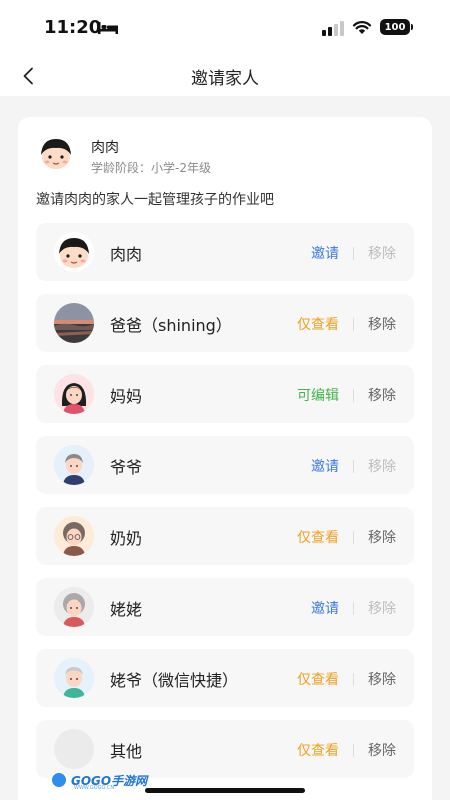 The height and width of the screenshot is (800, 450). What do you see at coordinates (333, 28) in the screenshot?
I see `cellular-signal-icon` at bounding box center [333, 28].